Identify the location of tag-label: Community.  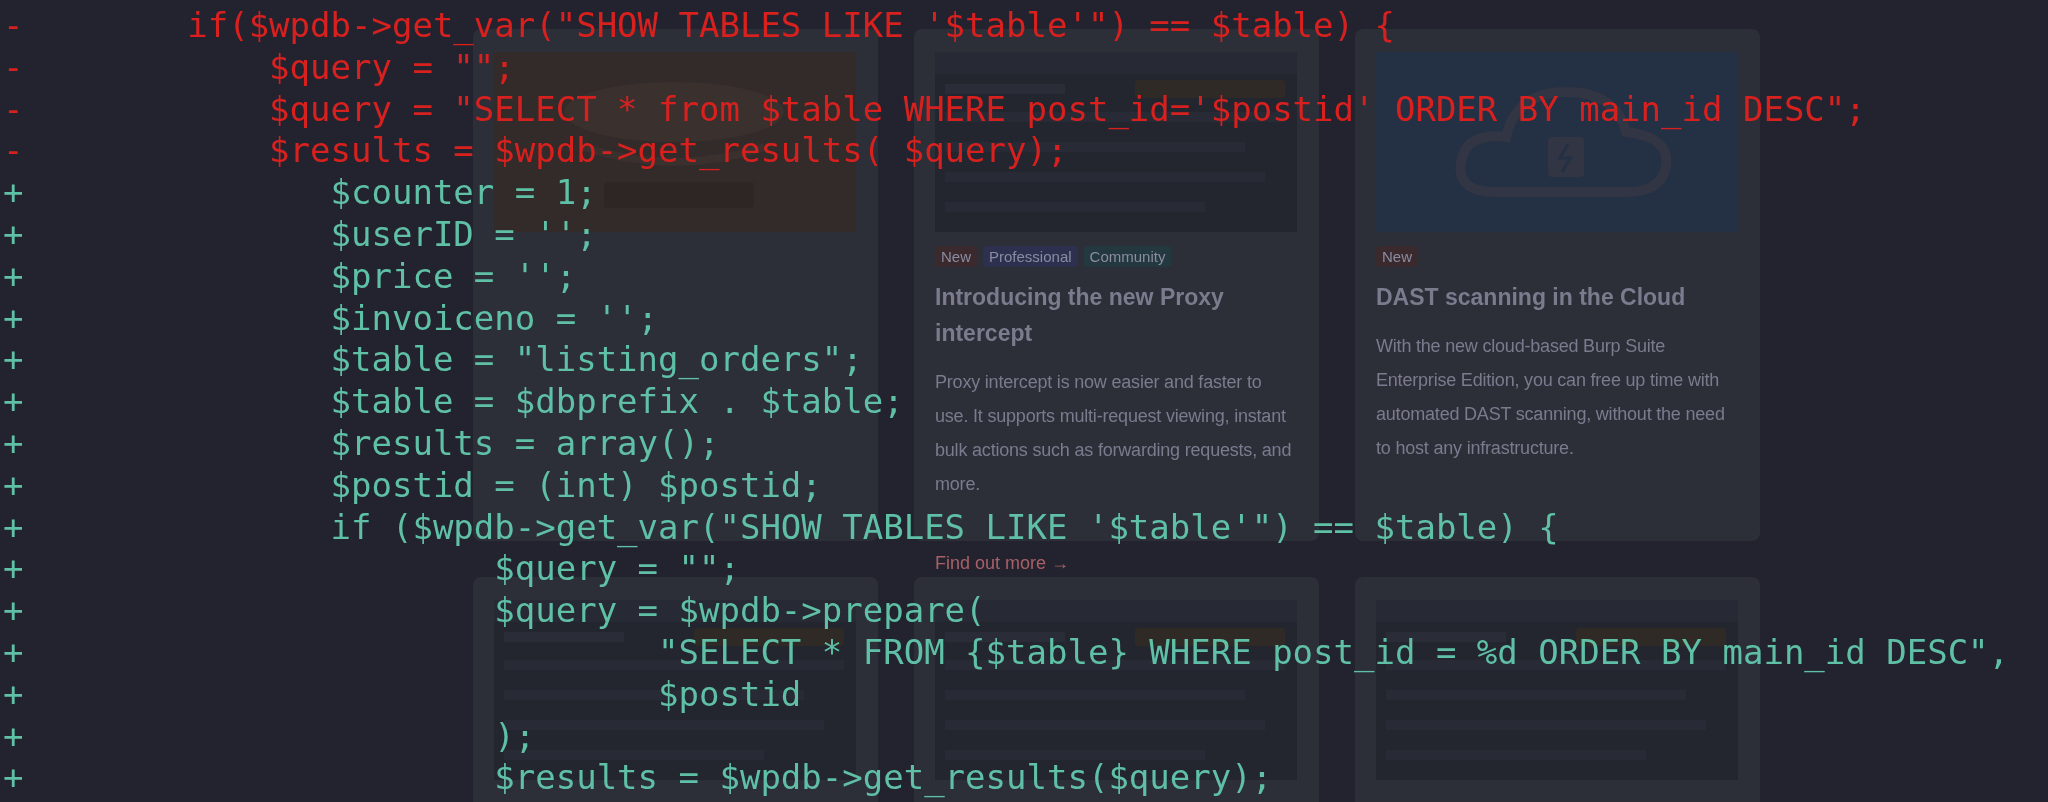
(1127, 256).